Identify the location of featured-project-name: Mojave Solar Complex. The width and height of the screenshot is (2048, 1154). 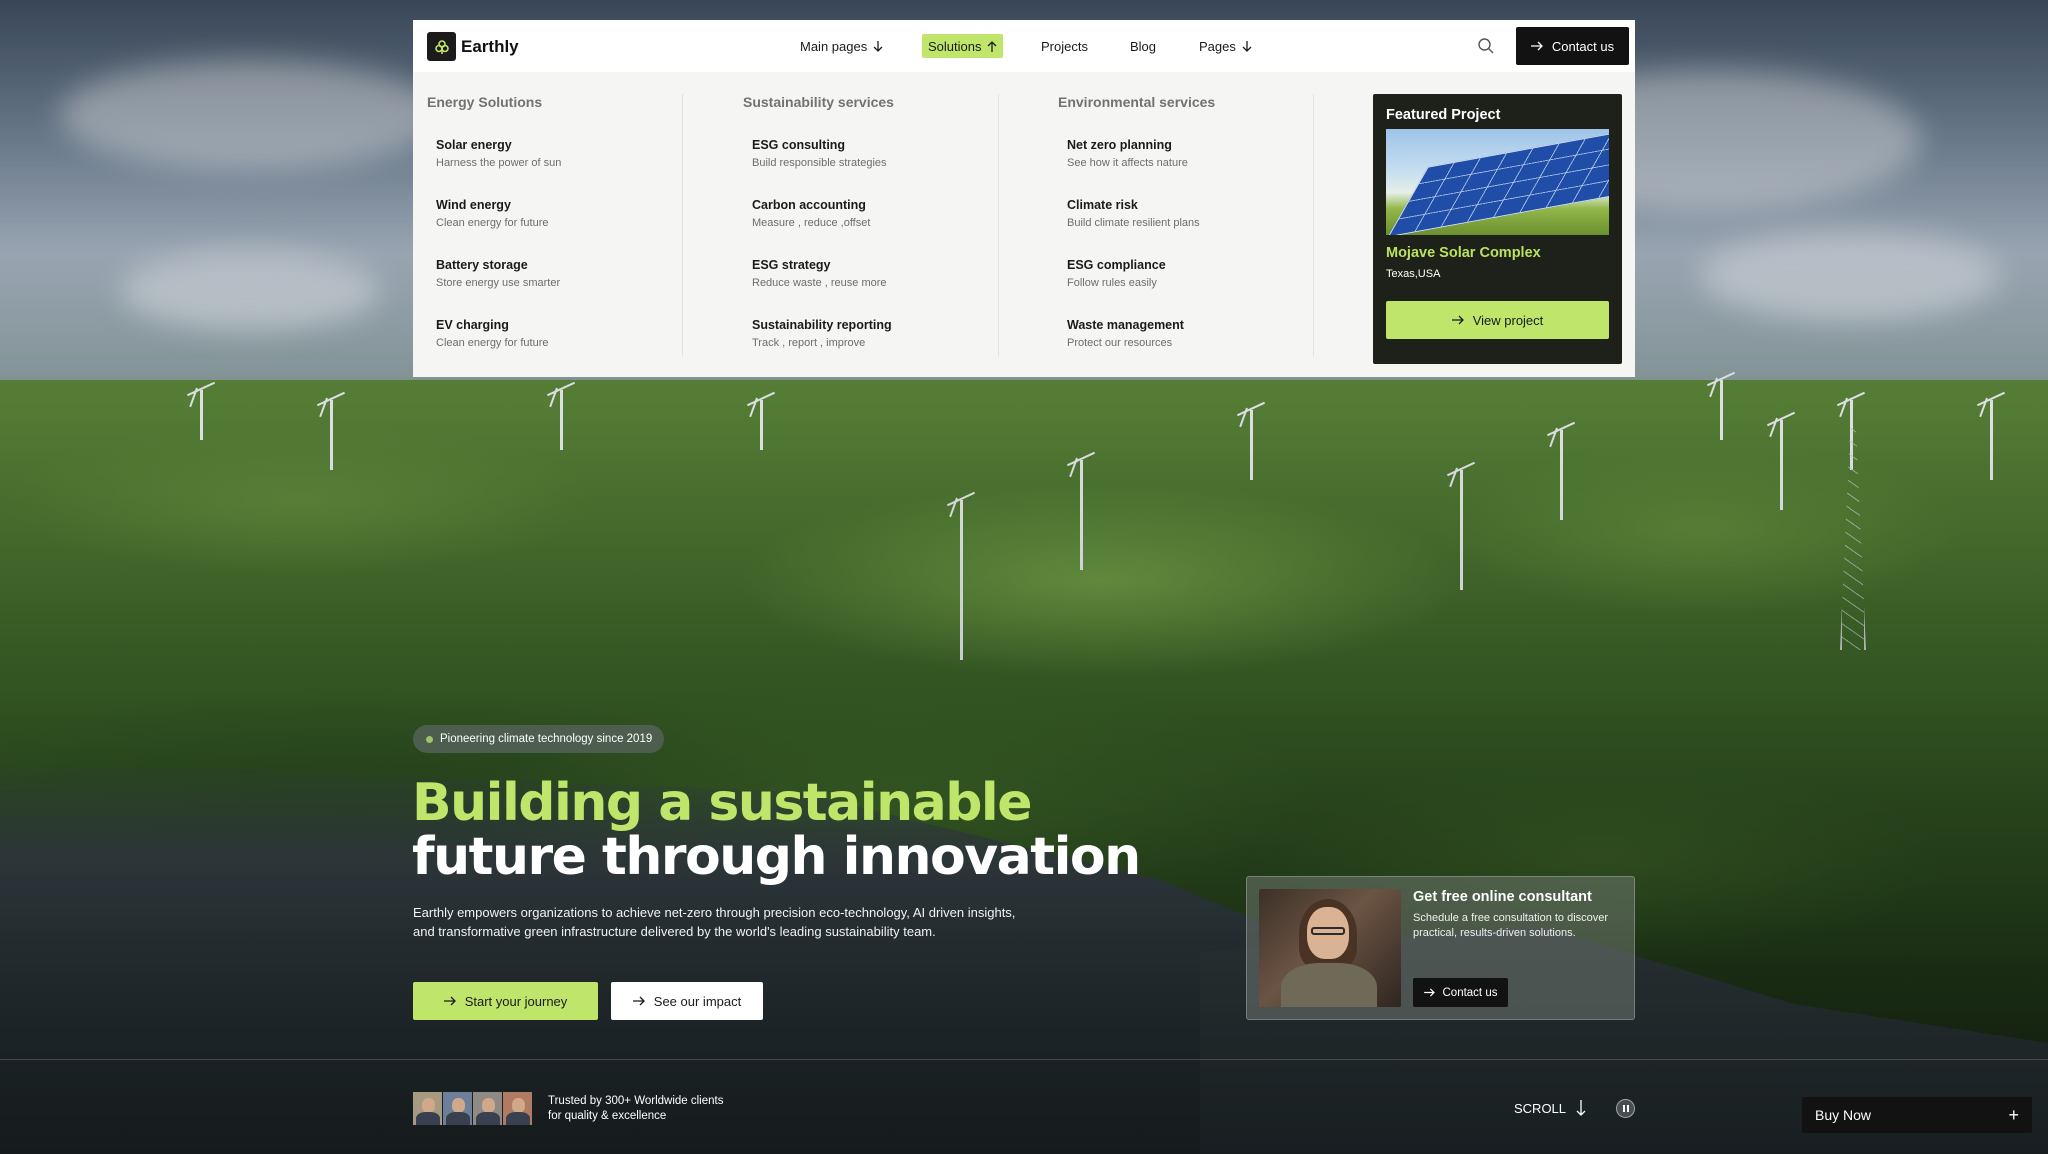
(1463, 253).